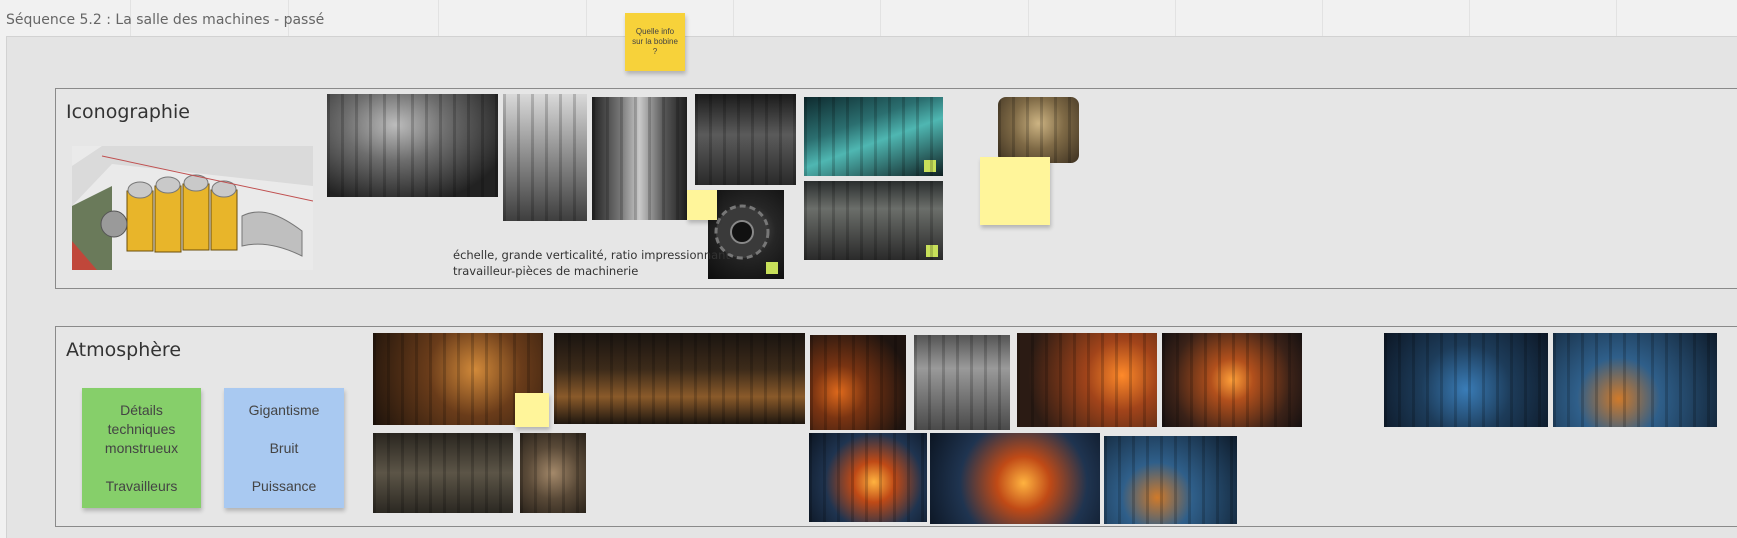  I want to click on sticky-note-text: Quelle info sur la bobine ?, so click(655, 41).